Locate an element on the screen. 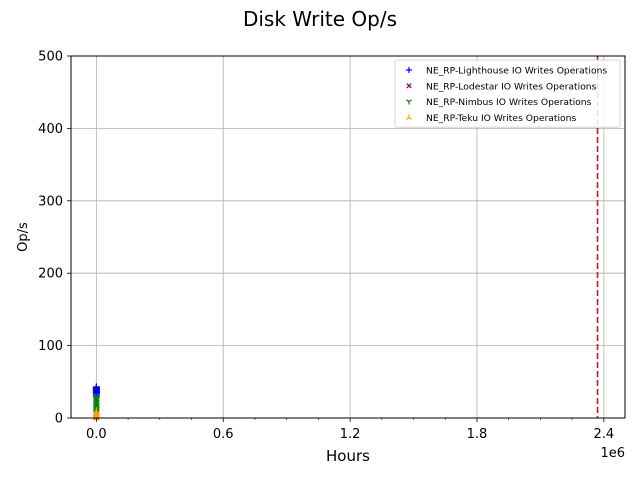  y-tick-label: 200 is located at coordinates (50, 274).